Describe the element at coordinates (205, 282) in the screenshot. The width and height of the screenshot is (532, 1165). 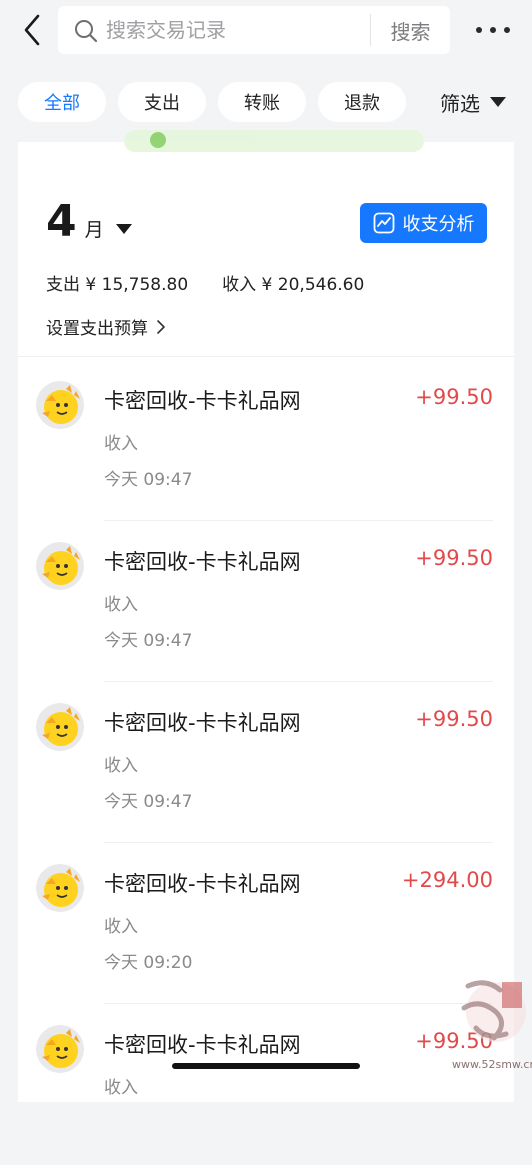
I see `month-summary: 支出 ¥ 15,758.80 收入 ¥ 20,546.60` at that location.